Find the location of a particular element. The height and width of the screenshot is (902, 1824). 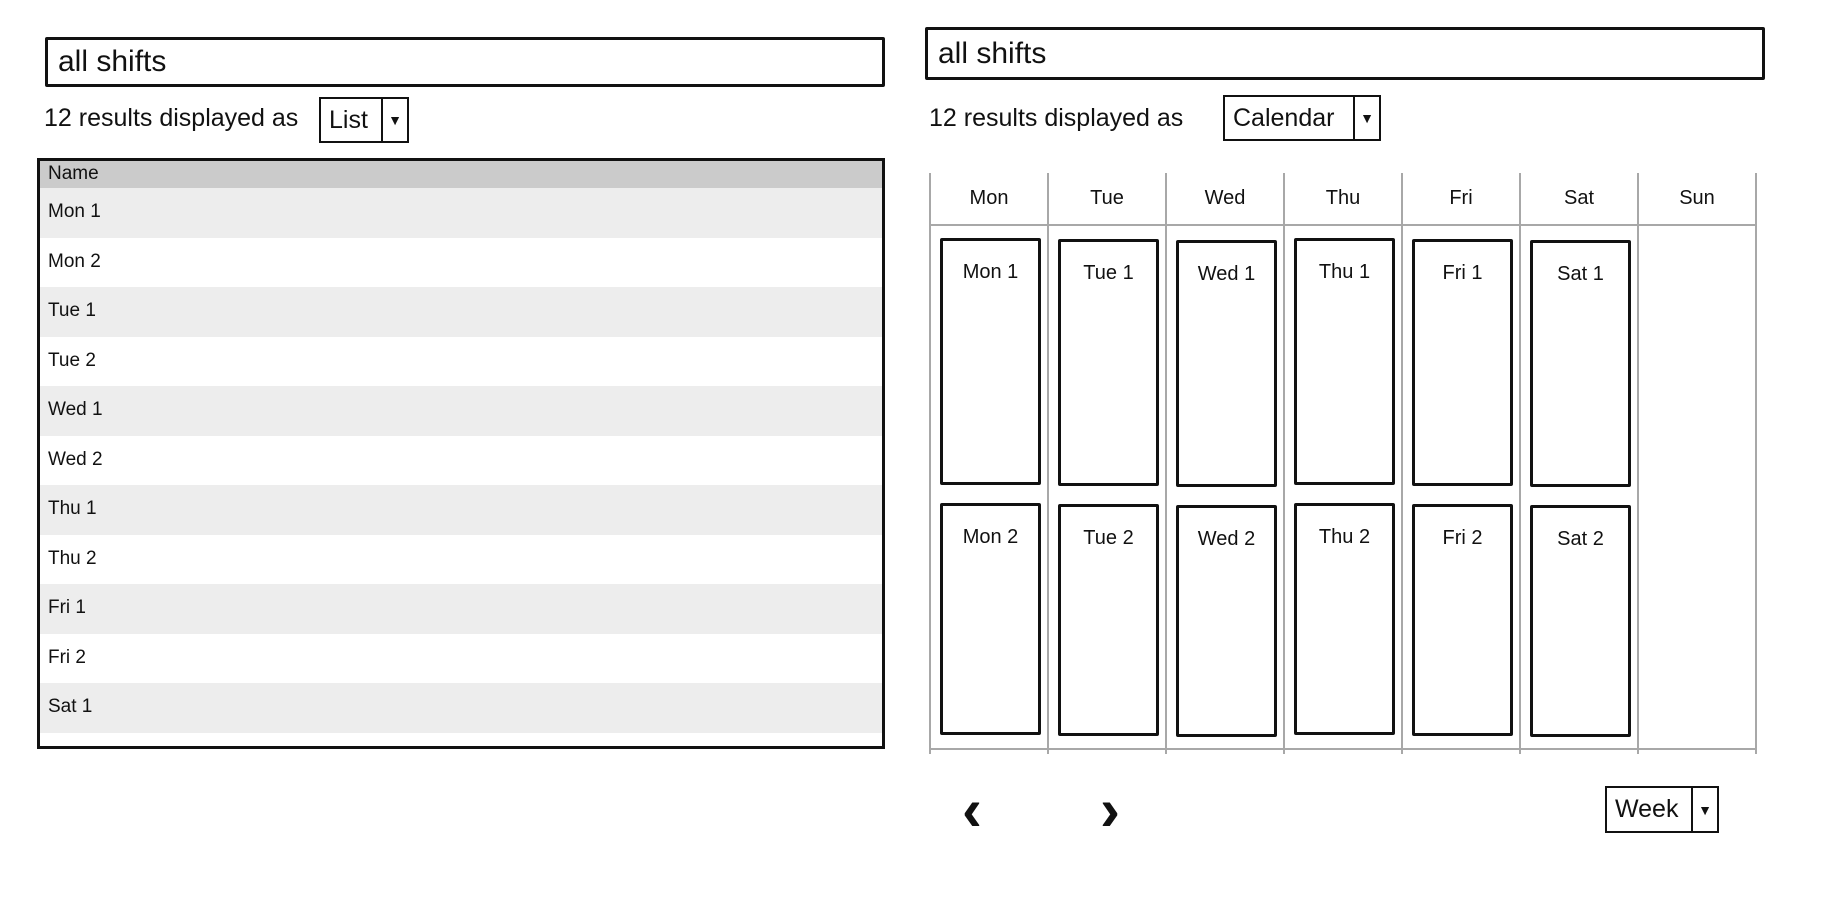

shift-block: Tue 1 is located at coordinates (1108, 362).